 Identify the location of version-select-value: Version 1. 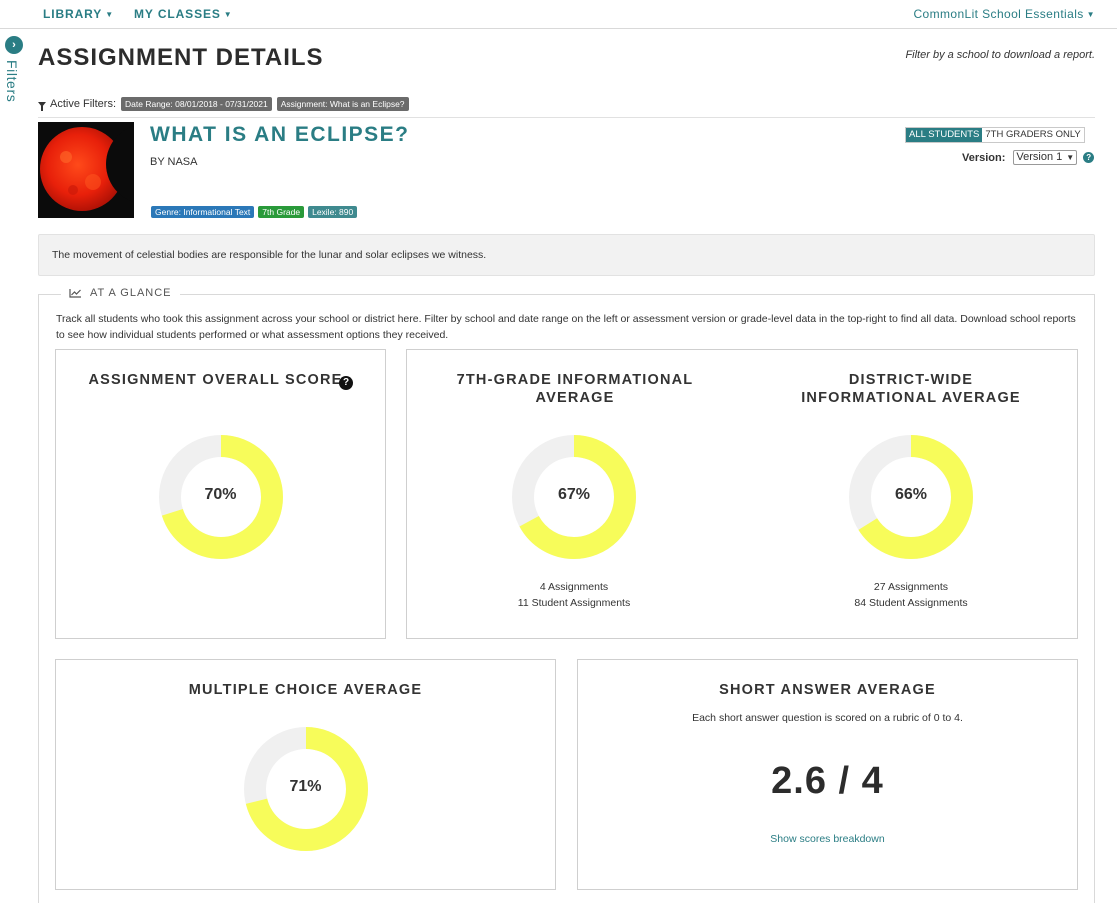
(1039, 157).